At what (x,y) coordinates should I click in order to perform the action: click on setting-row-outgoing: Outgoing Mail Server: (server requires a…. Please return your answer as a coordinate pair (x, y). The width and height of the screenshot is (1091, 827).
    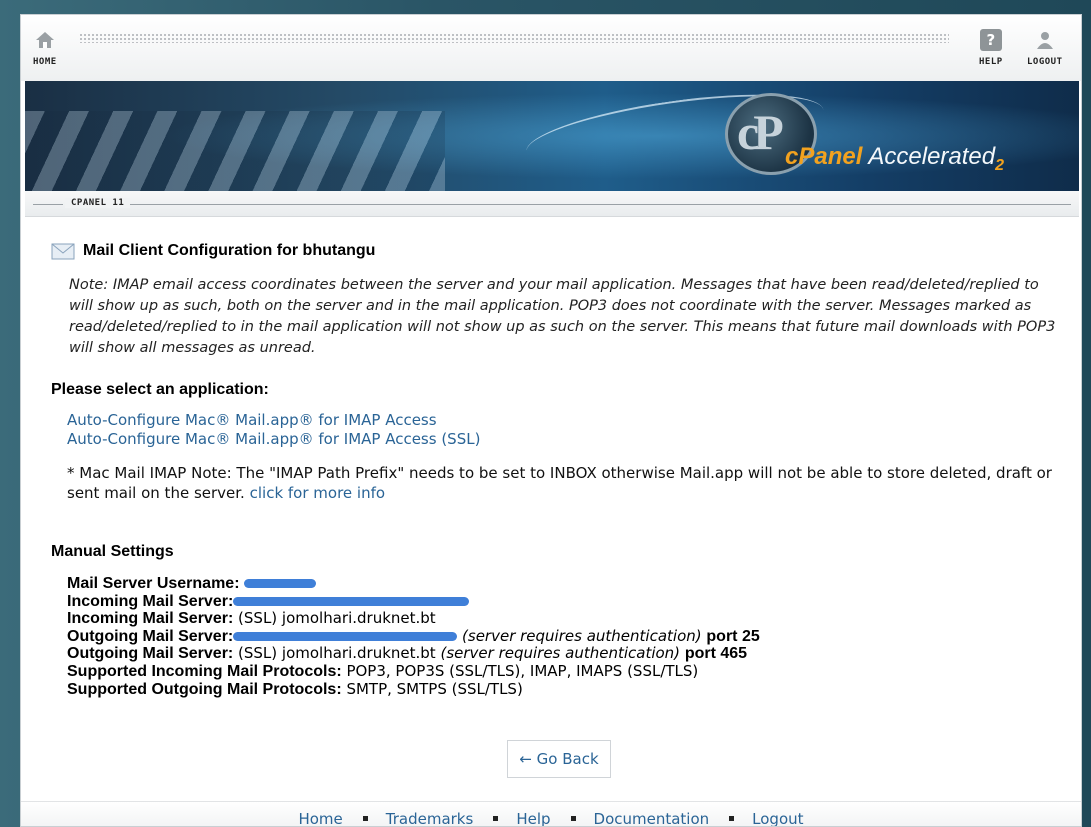
    Looking at the image, I should click on (564, 636).